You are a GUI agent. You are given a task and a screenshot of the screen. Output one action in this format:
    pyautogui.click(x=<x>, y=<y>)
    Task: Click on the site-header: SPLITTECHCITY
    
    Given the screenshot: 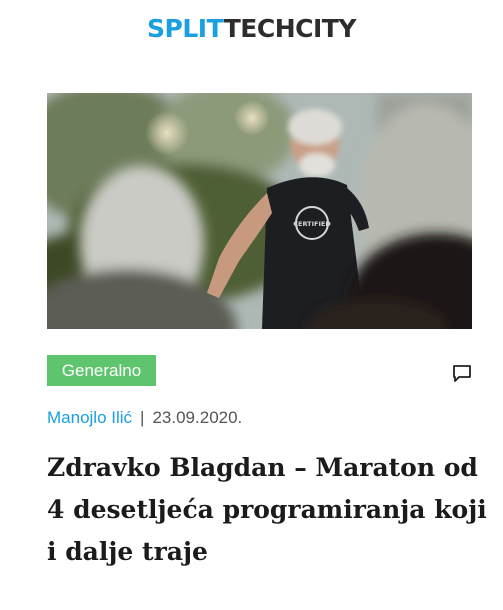 What is the action you would take?
    pyautogui.click(x=251, y=35)
    